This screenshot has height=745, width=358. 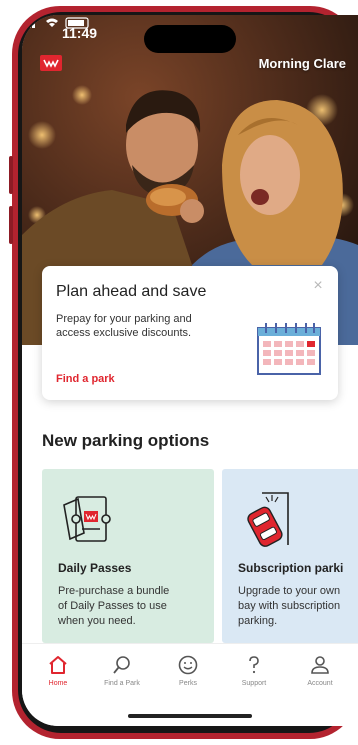 I want to click on find-a-park-link: Find a park, so click(x=85, y=379).